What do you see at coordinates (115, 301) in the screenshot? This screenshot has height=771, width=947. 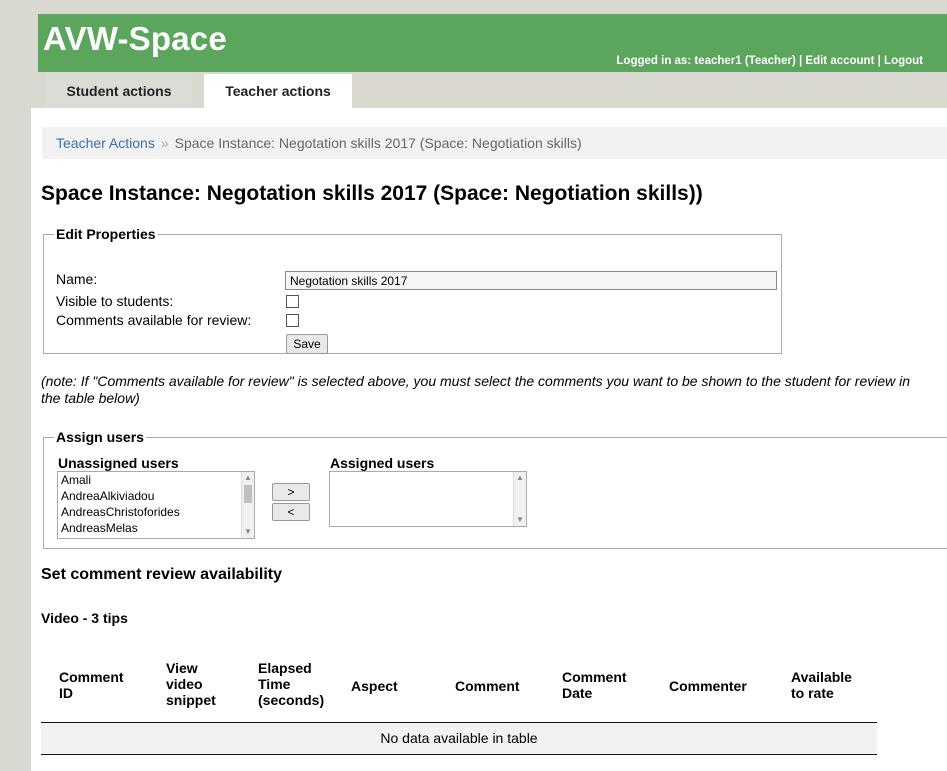 I see `visible-to-students-label: Visible to students:` at bounding box center [115, 301].